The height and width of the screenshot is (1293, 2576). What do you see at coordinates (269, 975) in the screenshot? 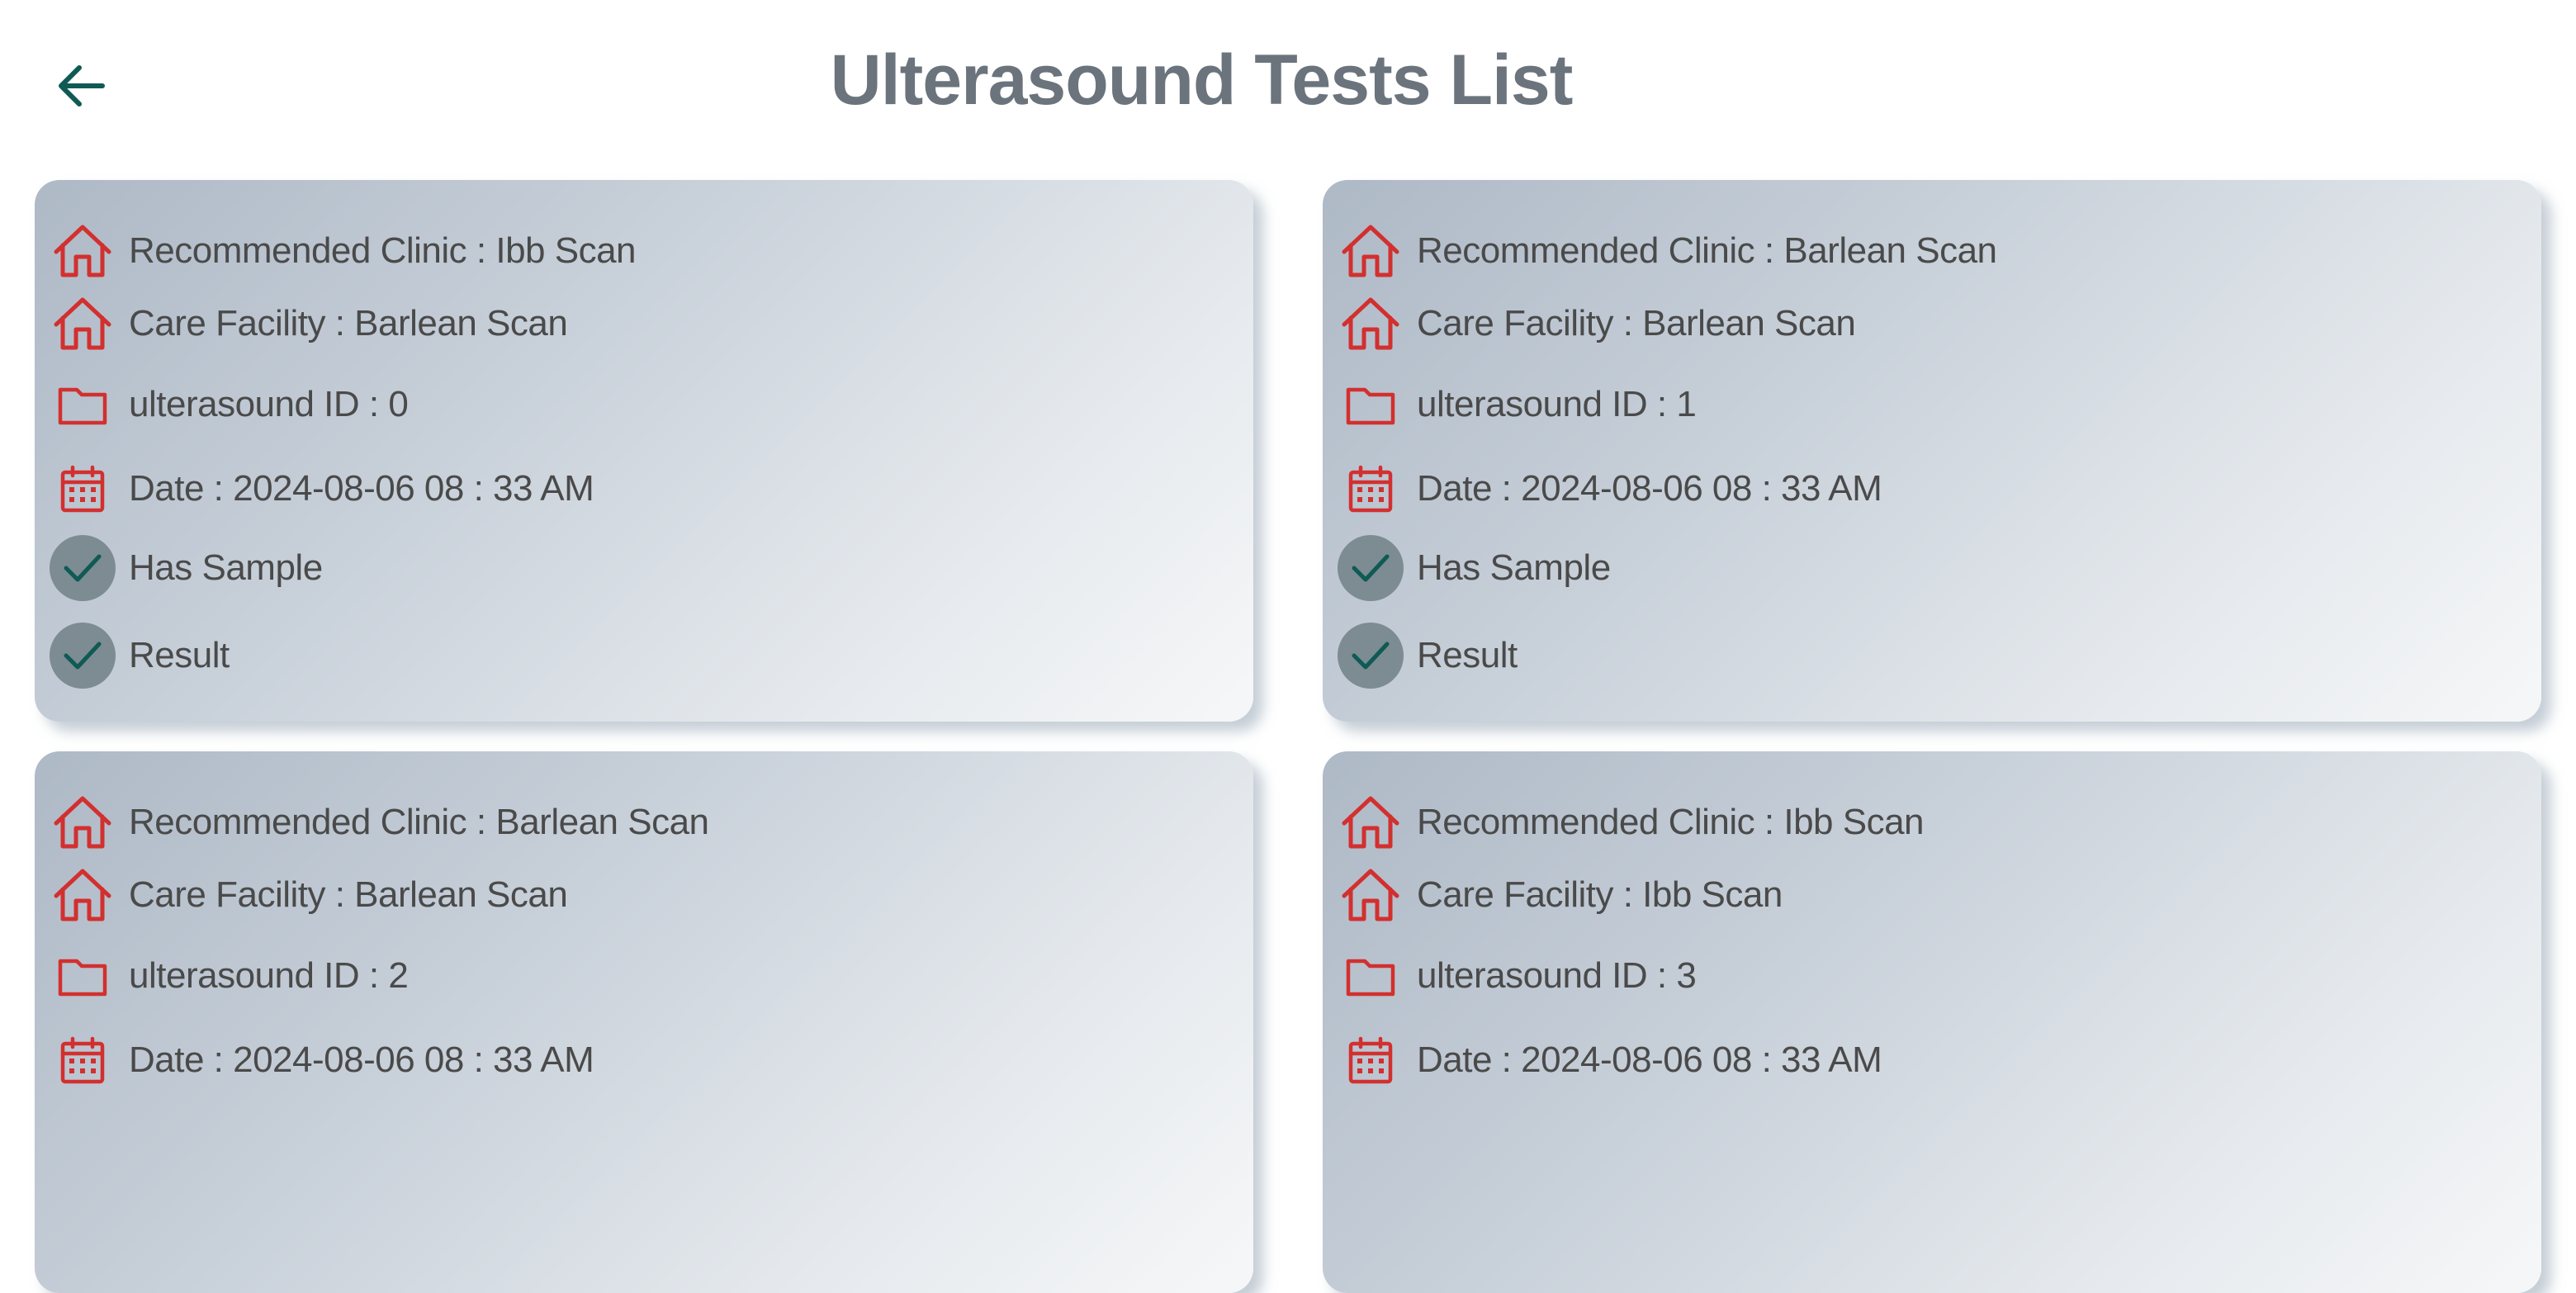
I see `ulterasound-id-label: ulterasound ID : 2` at bounding box center [269, 975].